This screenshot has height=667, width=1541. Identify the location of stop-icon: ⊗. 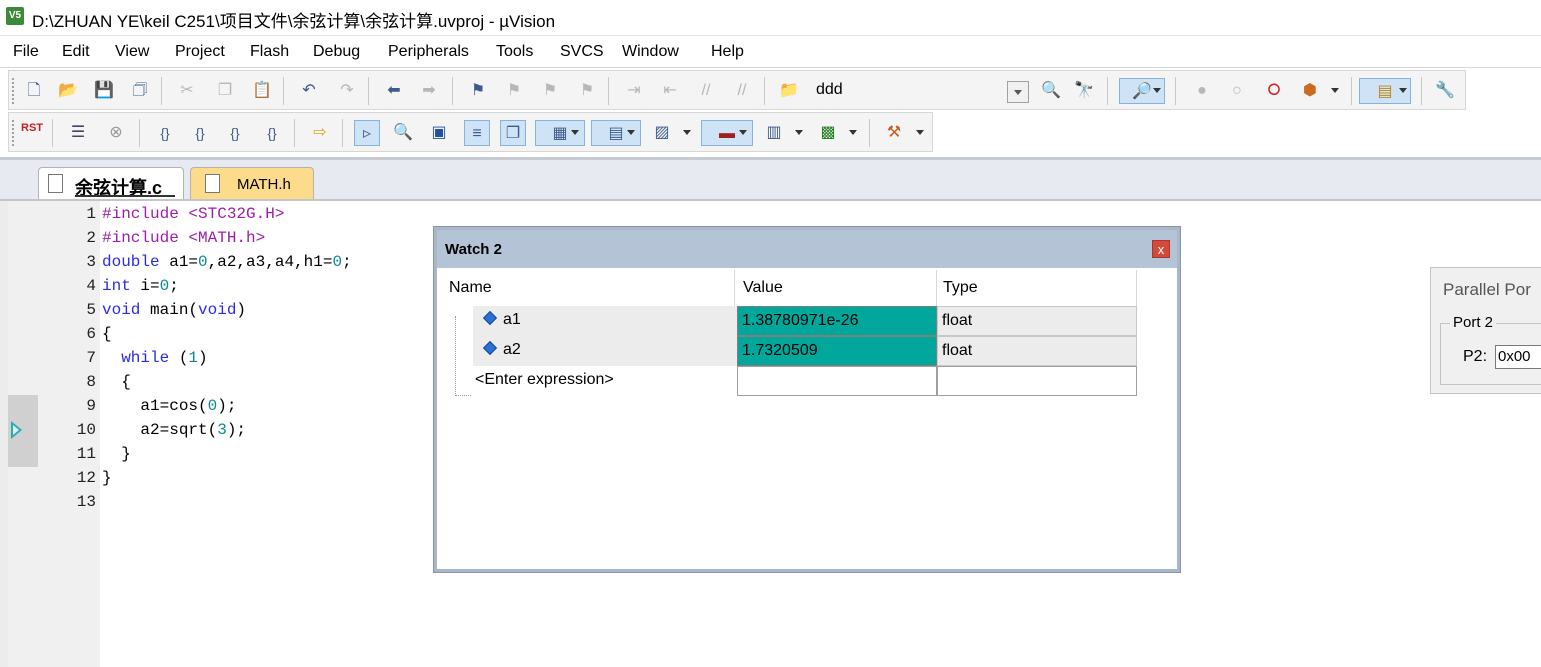
(116, 133).